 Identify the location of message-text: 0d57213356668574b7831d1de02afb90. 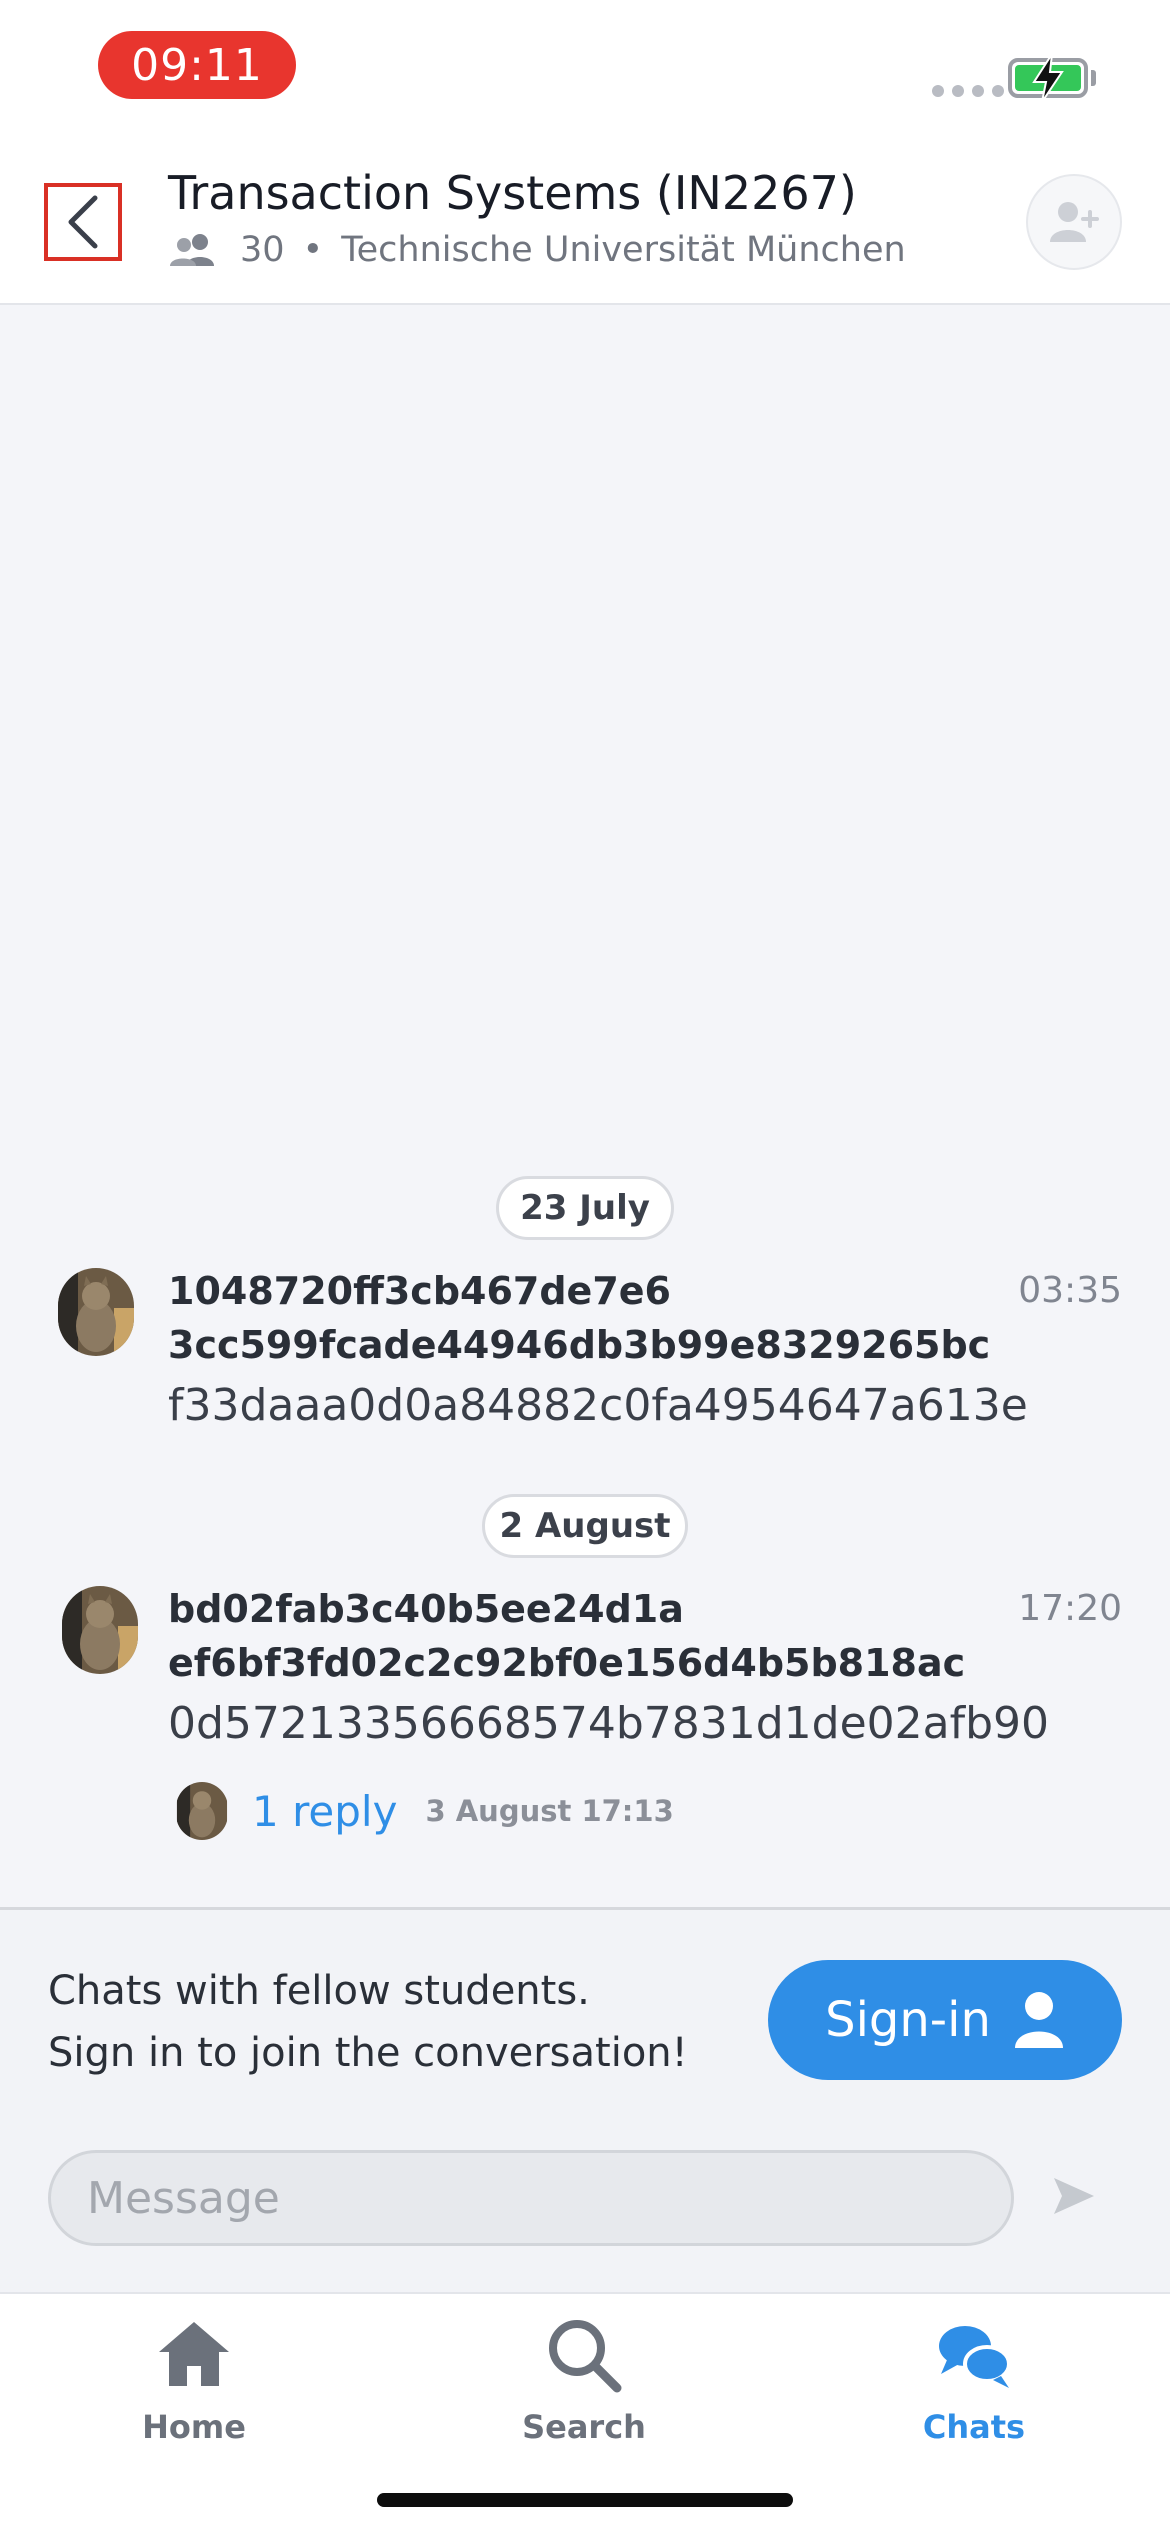
(608, 1723).